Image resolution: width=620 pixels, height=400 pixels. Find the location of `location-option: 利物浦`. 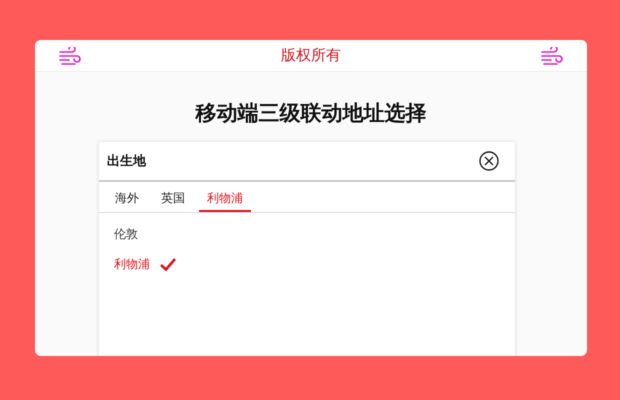

location-option: 利物浦 is located at coordinates (132, 264).